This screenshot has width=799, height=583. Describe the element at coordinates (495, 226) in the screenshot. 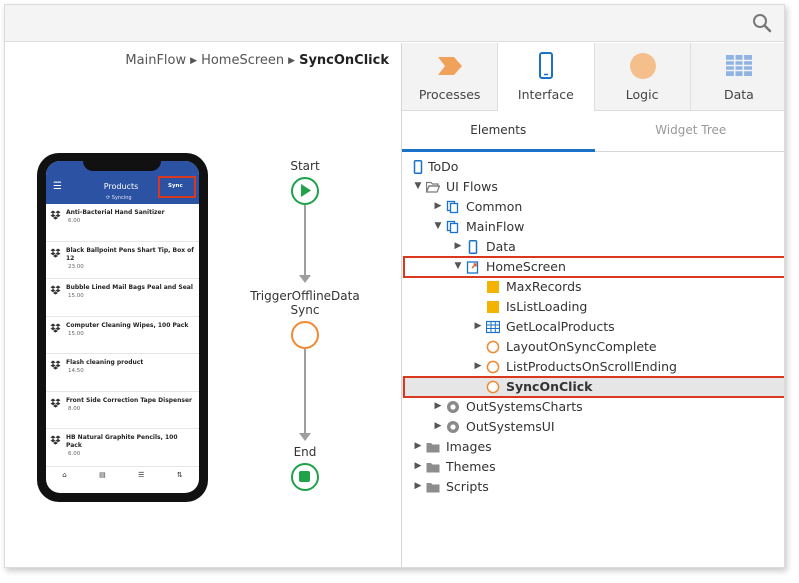

I see `tree-item-label: MainFlow` at that location.